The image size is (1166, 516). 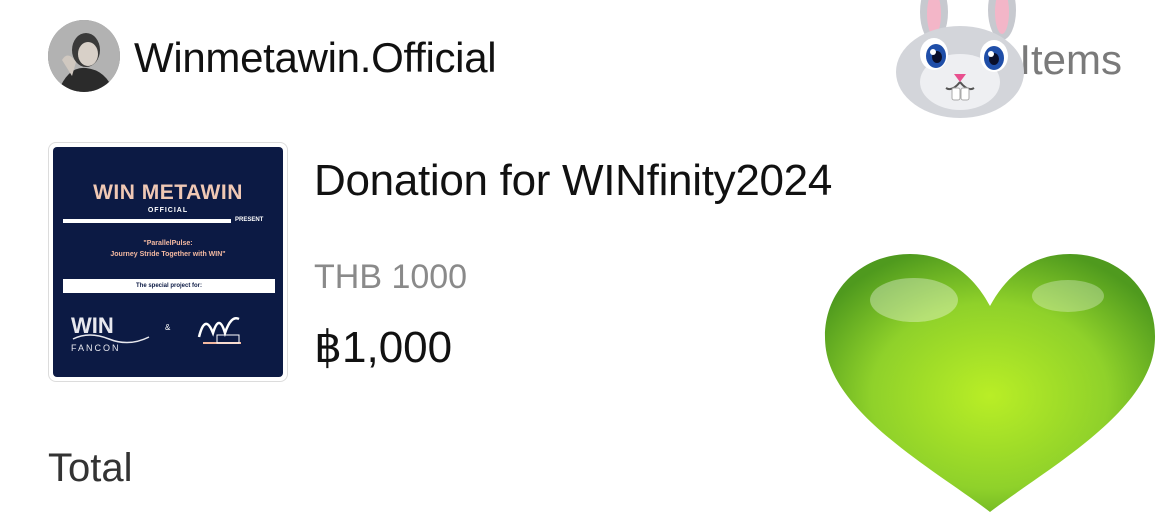 I want to click on shop-name: Winmetawin.Official, so click(x=315, y=58).